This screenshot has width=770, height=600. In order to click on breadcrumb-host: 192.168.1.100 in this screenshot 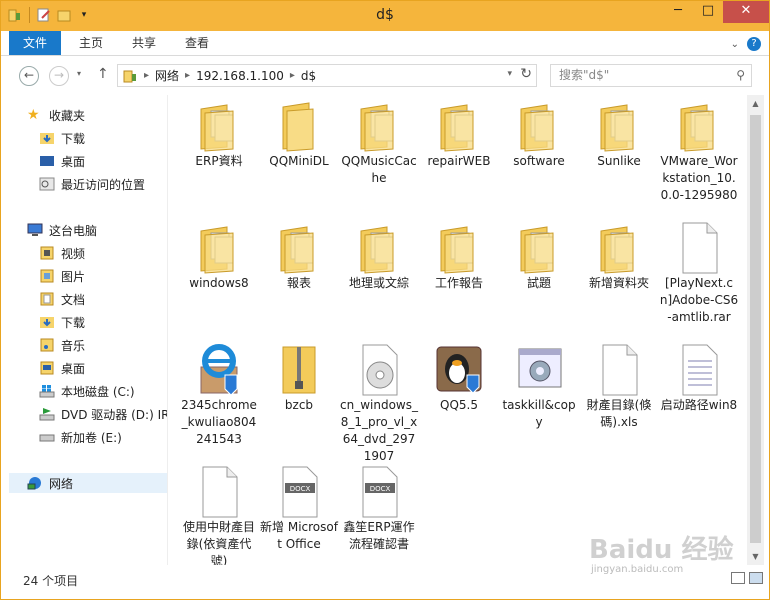, I will do `click(240, 76)`.